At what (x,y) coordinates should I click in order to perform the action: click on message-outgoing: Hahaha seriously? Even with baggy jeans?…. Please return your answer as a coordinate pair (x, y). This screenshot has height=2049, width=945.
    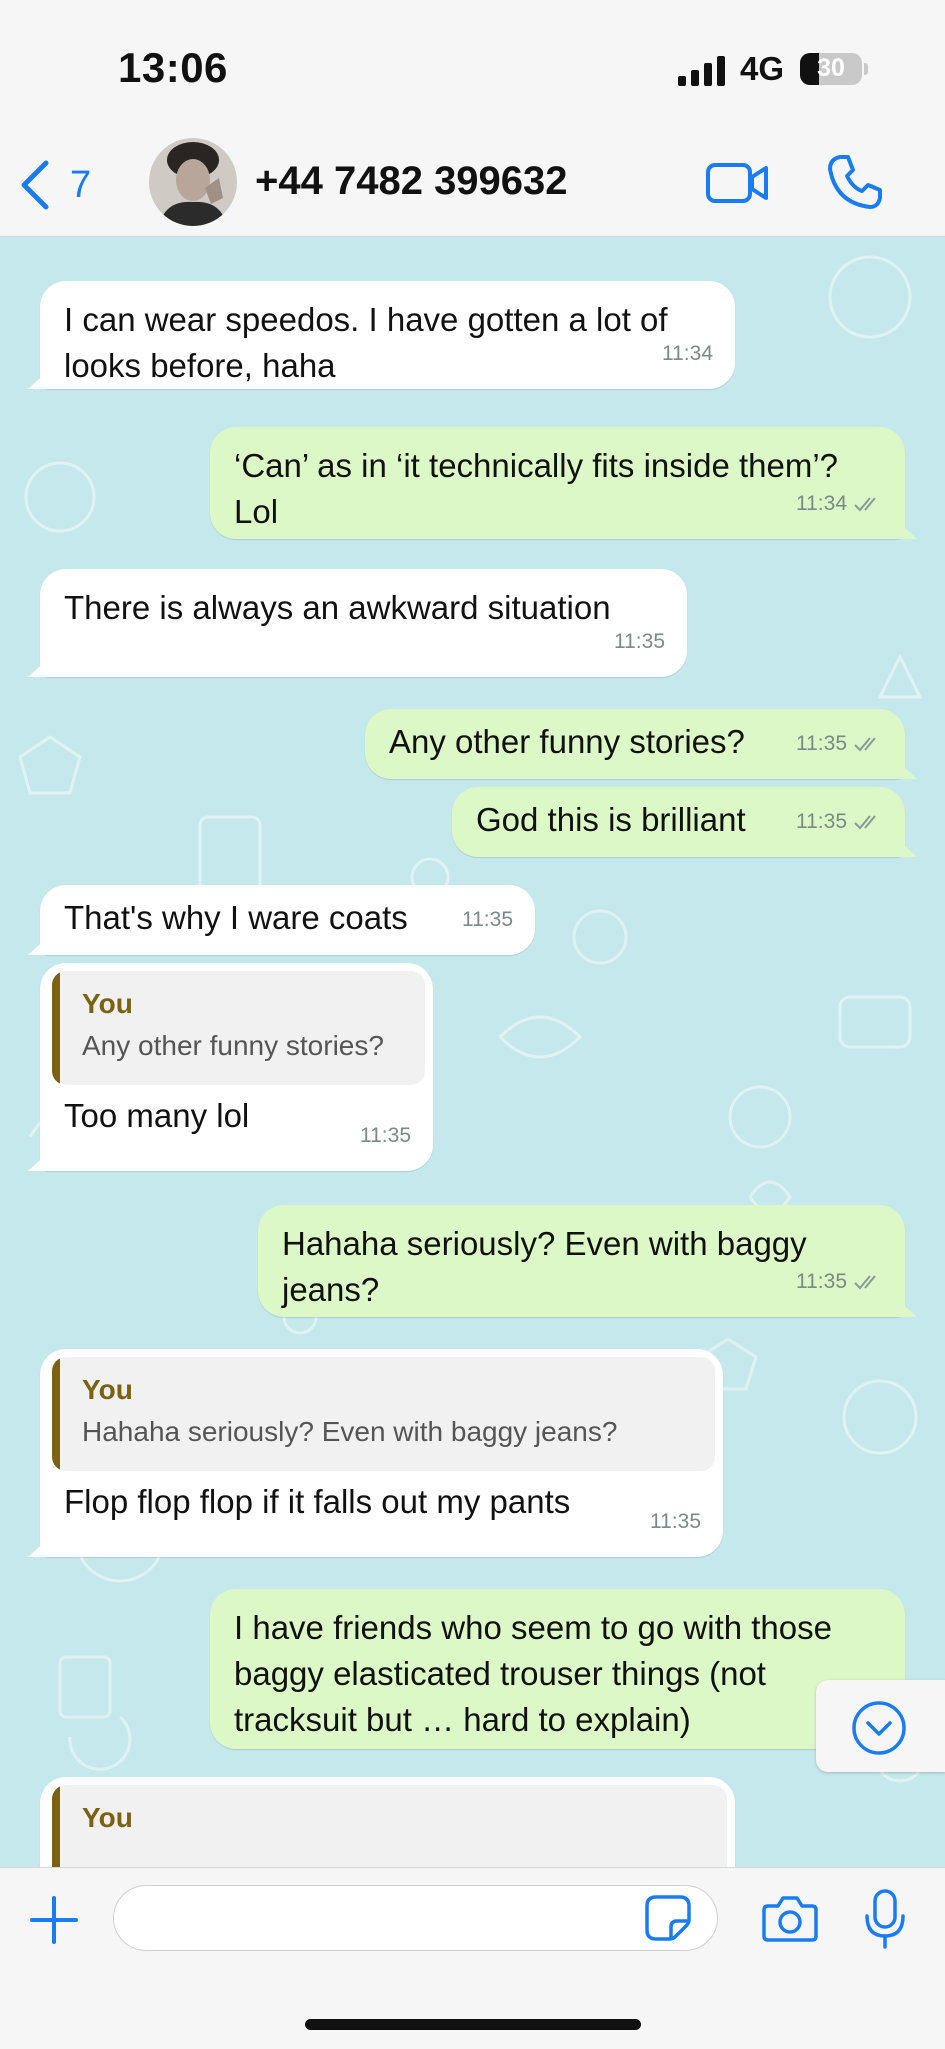
    Looking at the image, I should click on (581, 1261).